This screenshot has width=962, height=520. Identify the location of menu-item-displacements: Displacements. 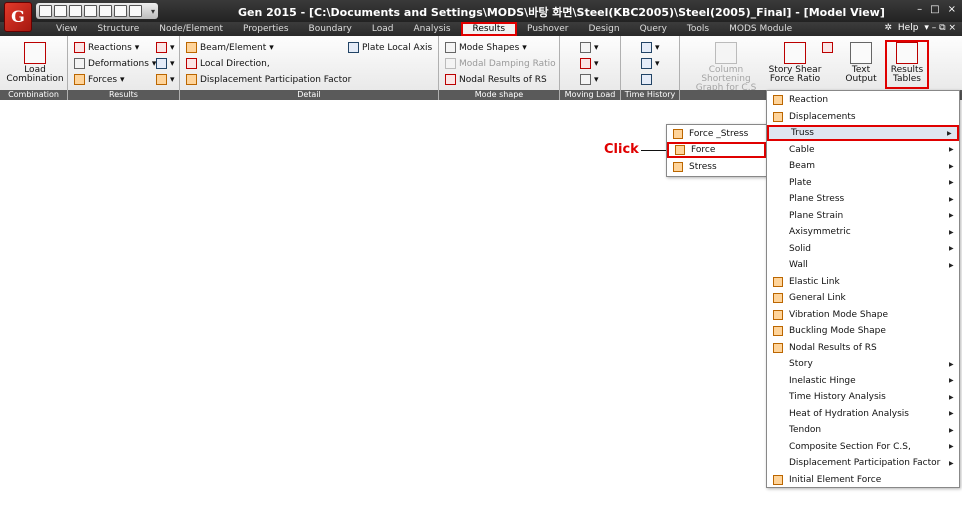
(863, 117).